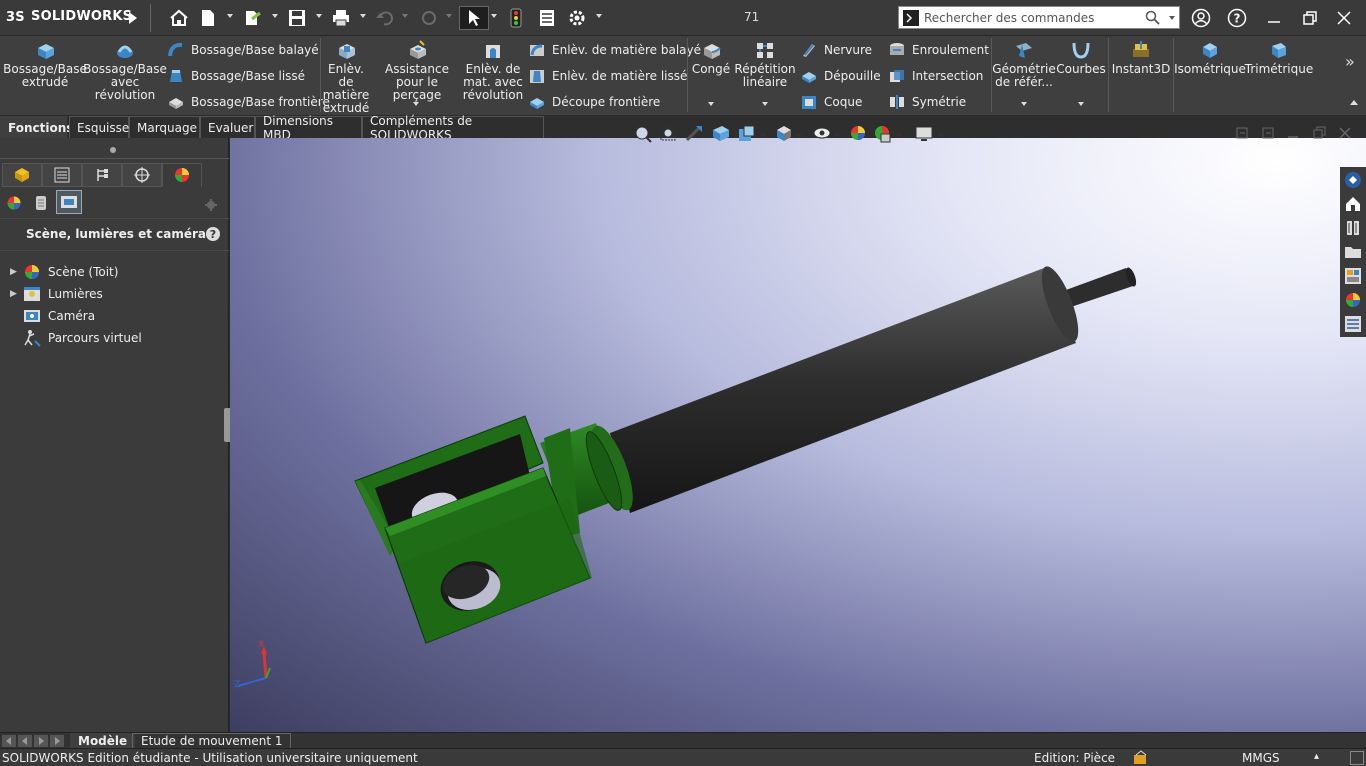 The image size is (1366, 766). I want to click on rebuild-button, so click(516, 18).